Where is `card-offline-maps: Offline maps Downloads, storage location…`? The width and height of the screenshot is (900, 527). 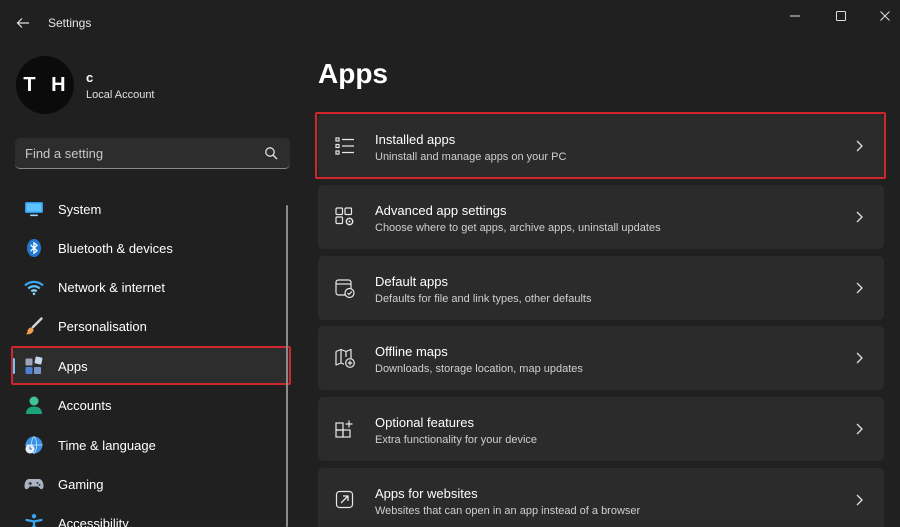
card-offline-maps: Offline maps Downloads, storage location… is located at coordinates (601, 358).